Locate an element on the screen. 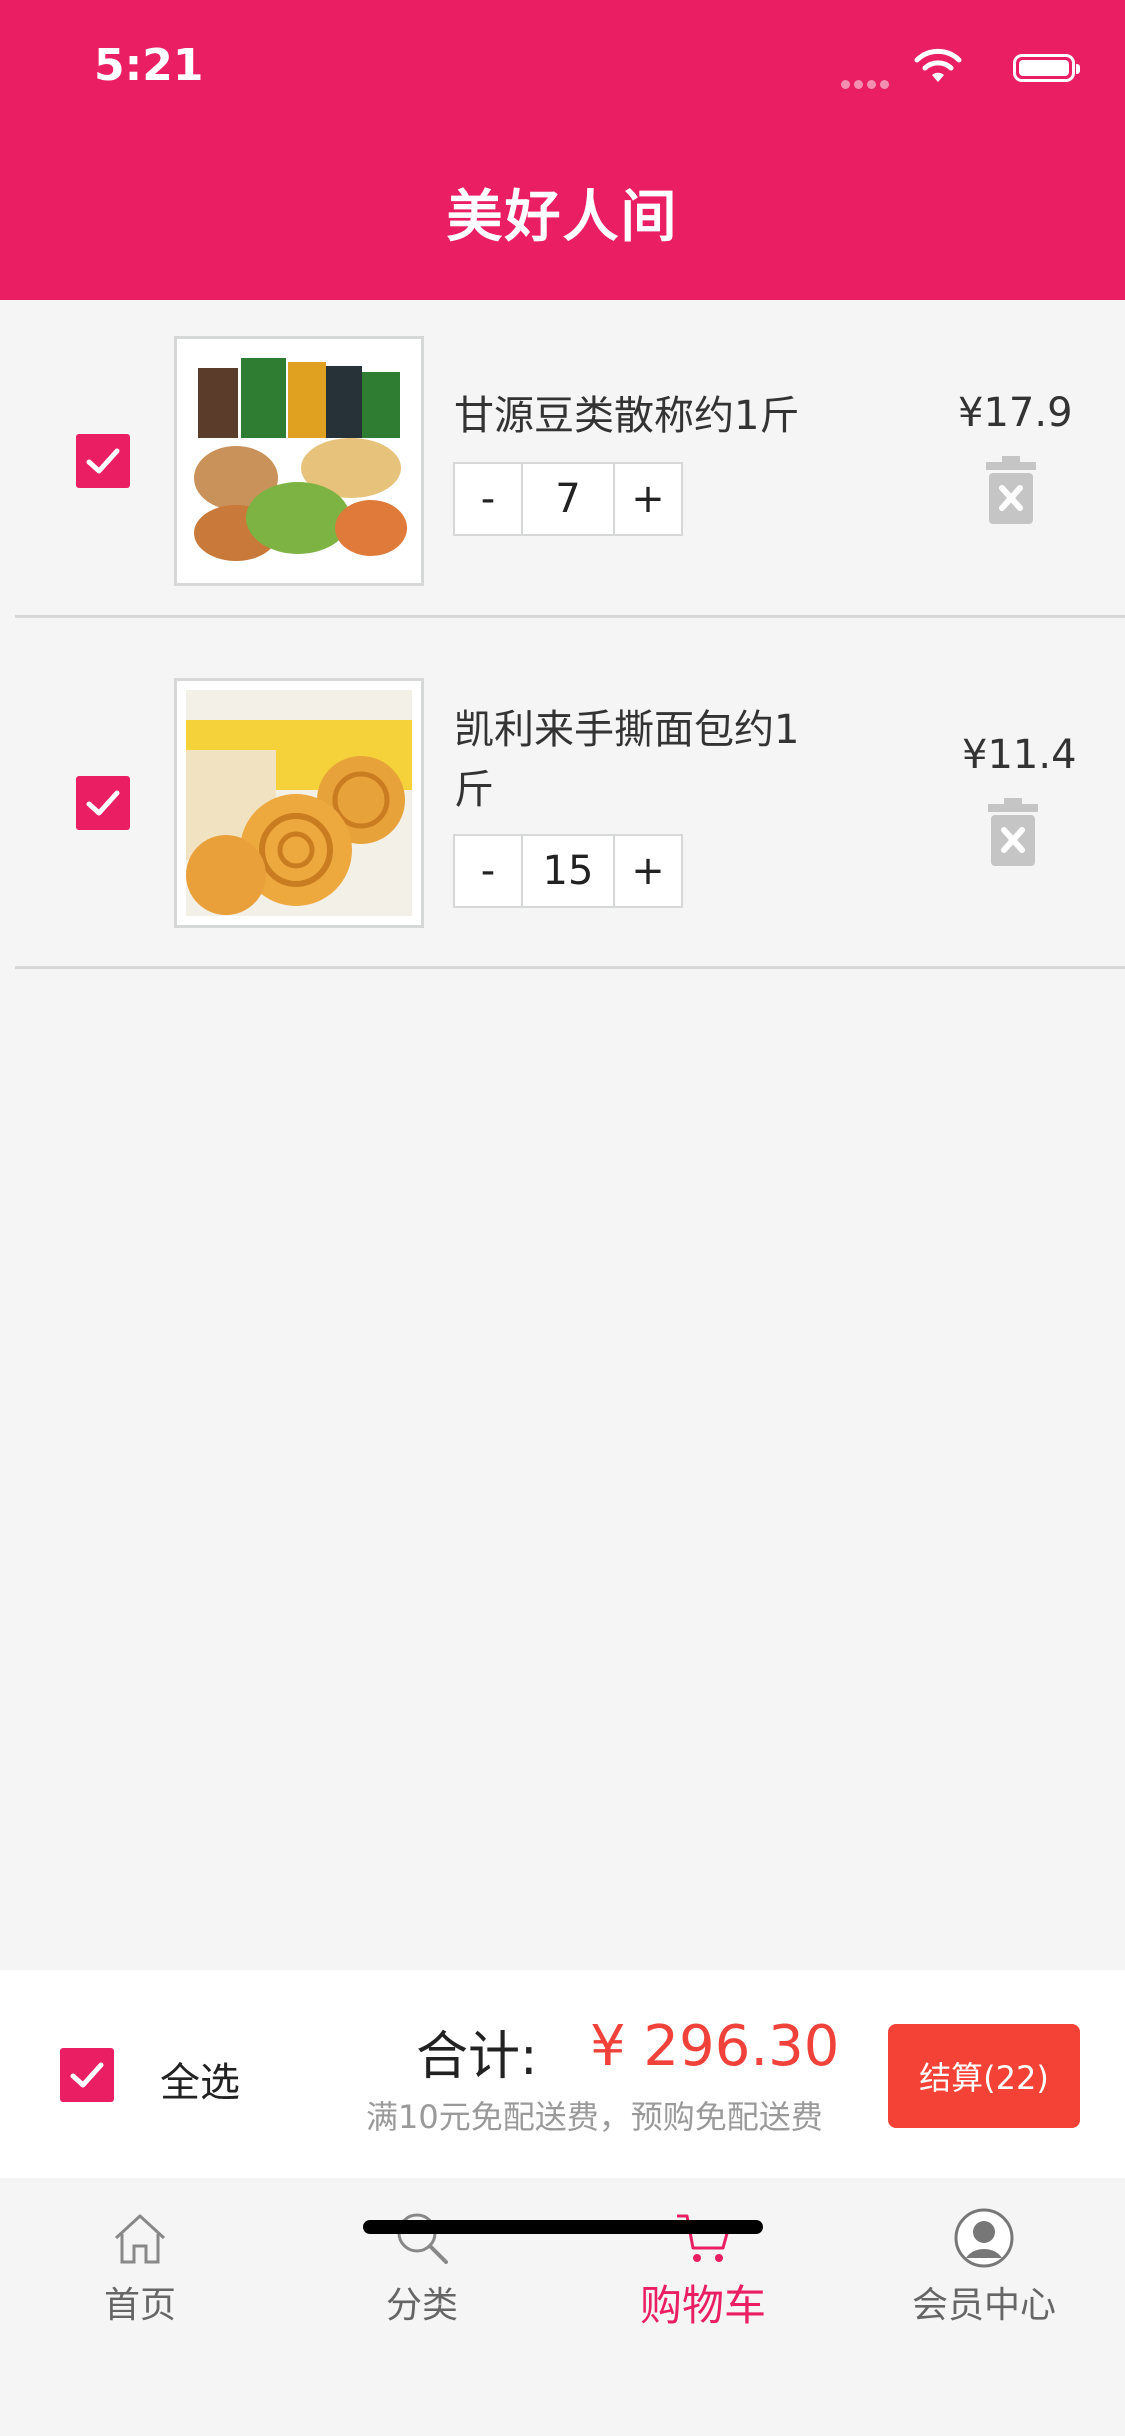  cart-item: 凯利来手撕面包约1斤 - 15 + ¥11.4 is located at coordinates (562, 794).